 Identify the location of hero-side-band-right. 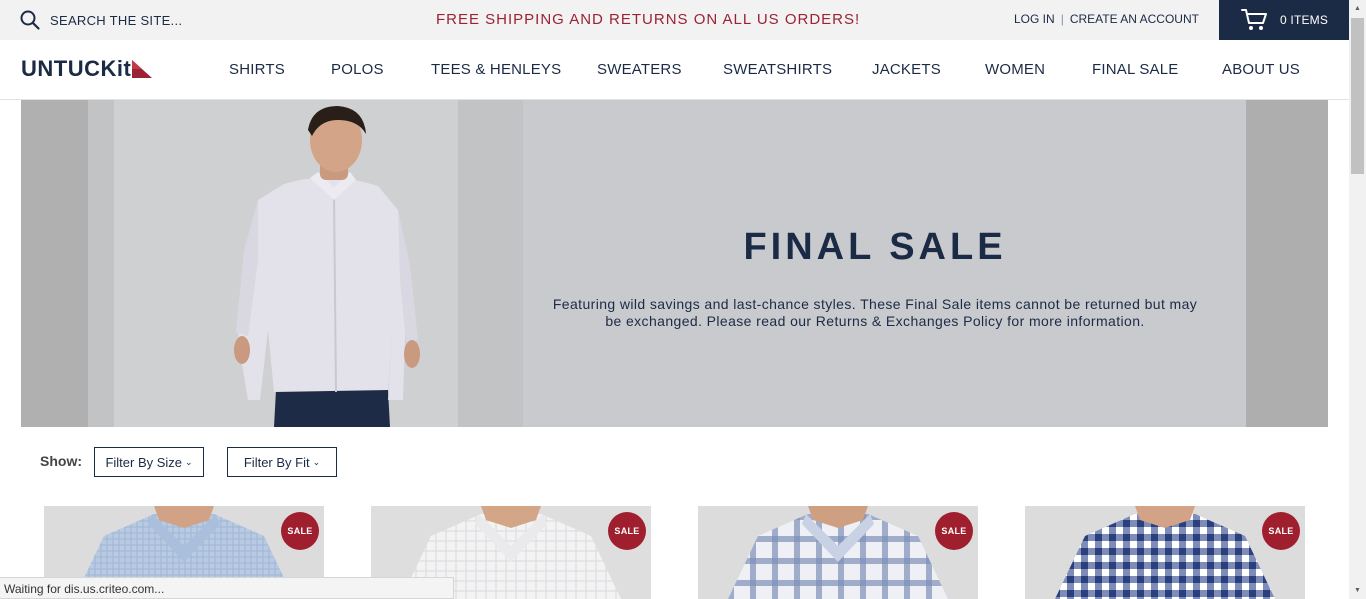
(1287, 263).